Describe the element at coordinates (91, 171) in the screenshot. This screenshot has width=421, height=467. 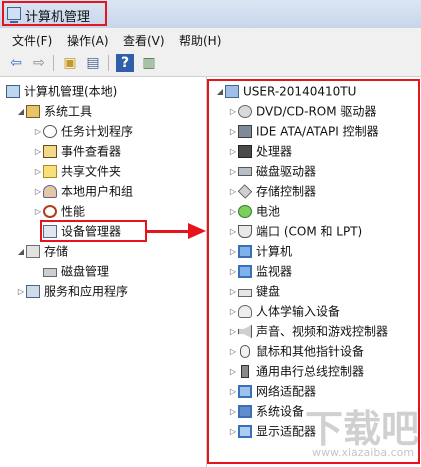
I see `tree-item-label: 共享文件夹` at that location.